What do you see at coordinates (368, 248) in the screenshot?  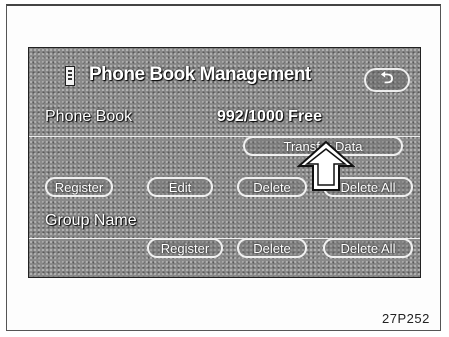 I see `group-delete-all-button: Delete All` at bounding box center [368, 248].